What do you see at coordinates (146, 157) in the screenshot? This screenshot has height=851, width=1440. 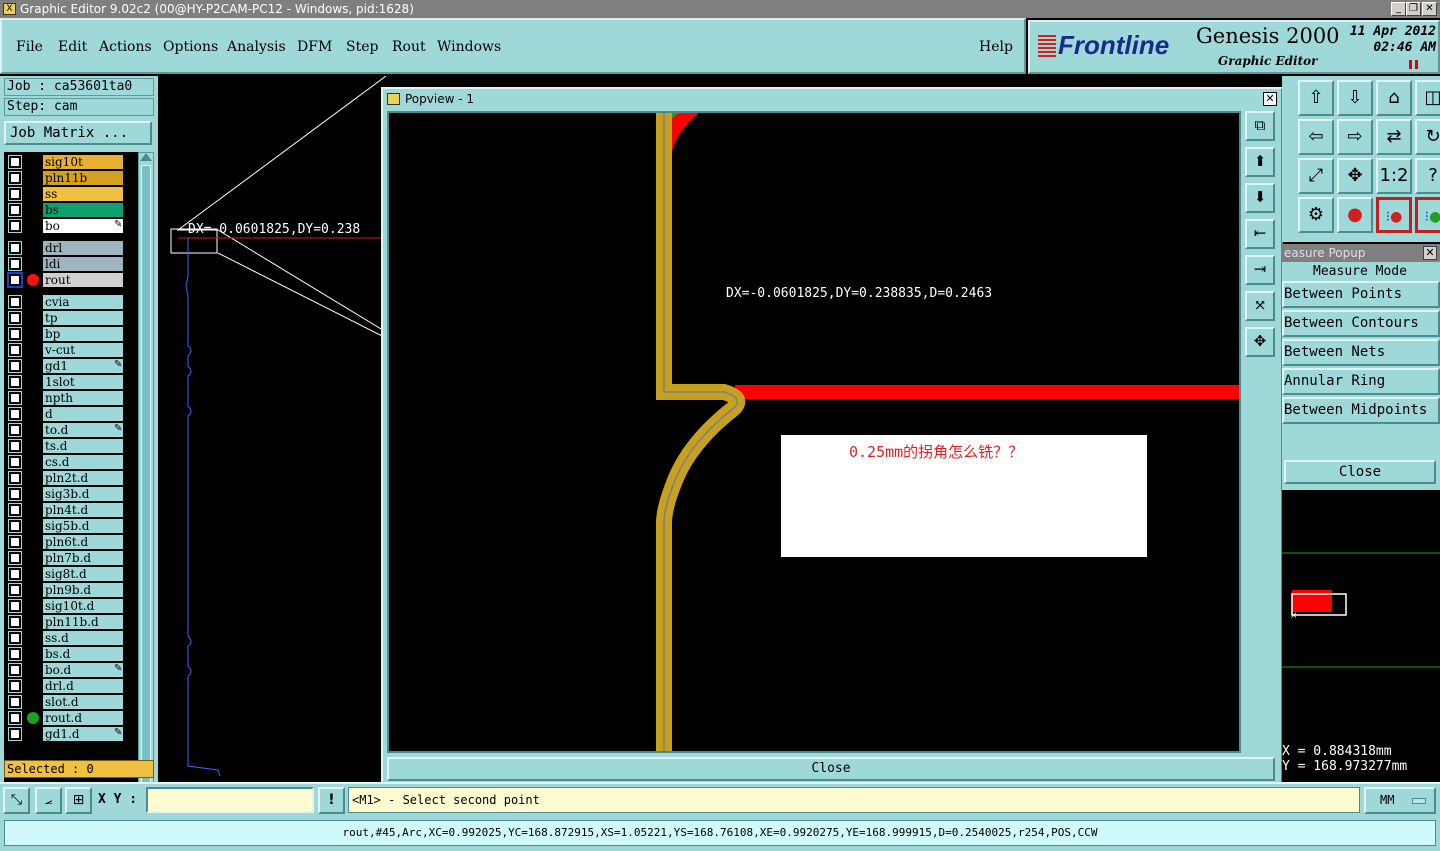 I see `scroll-up-icon` at bounding box center [146, 157].